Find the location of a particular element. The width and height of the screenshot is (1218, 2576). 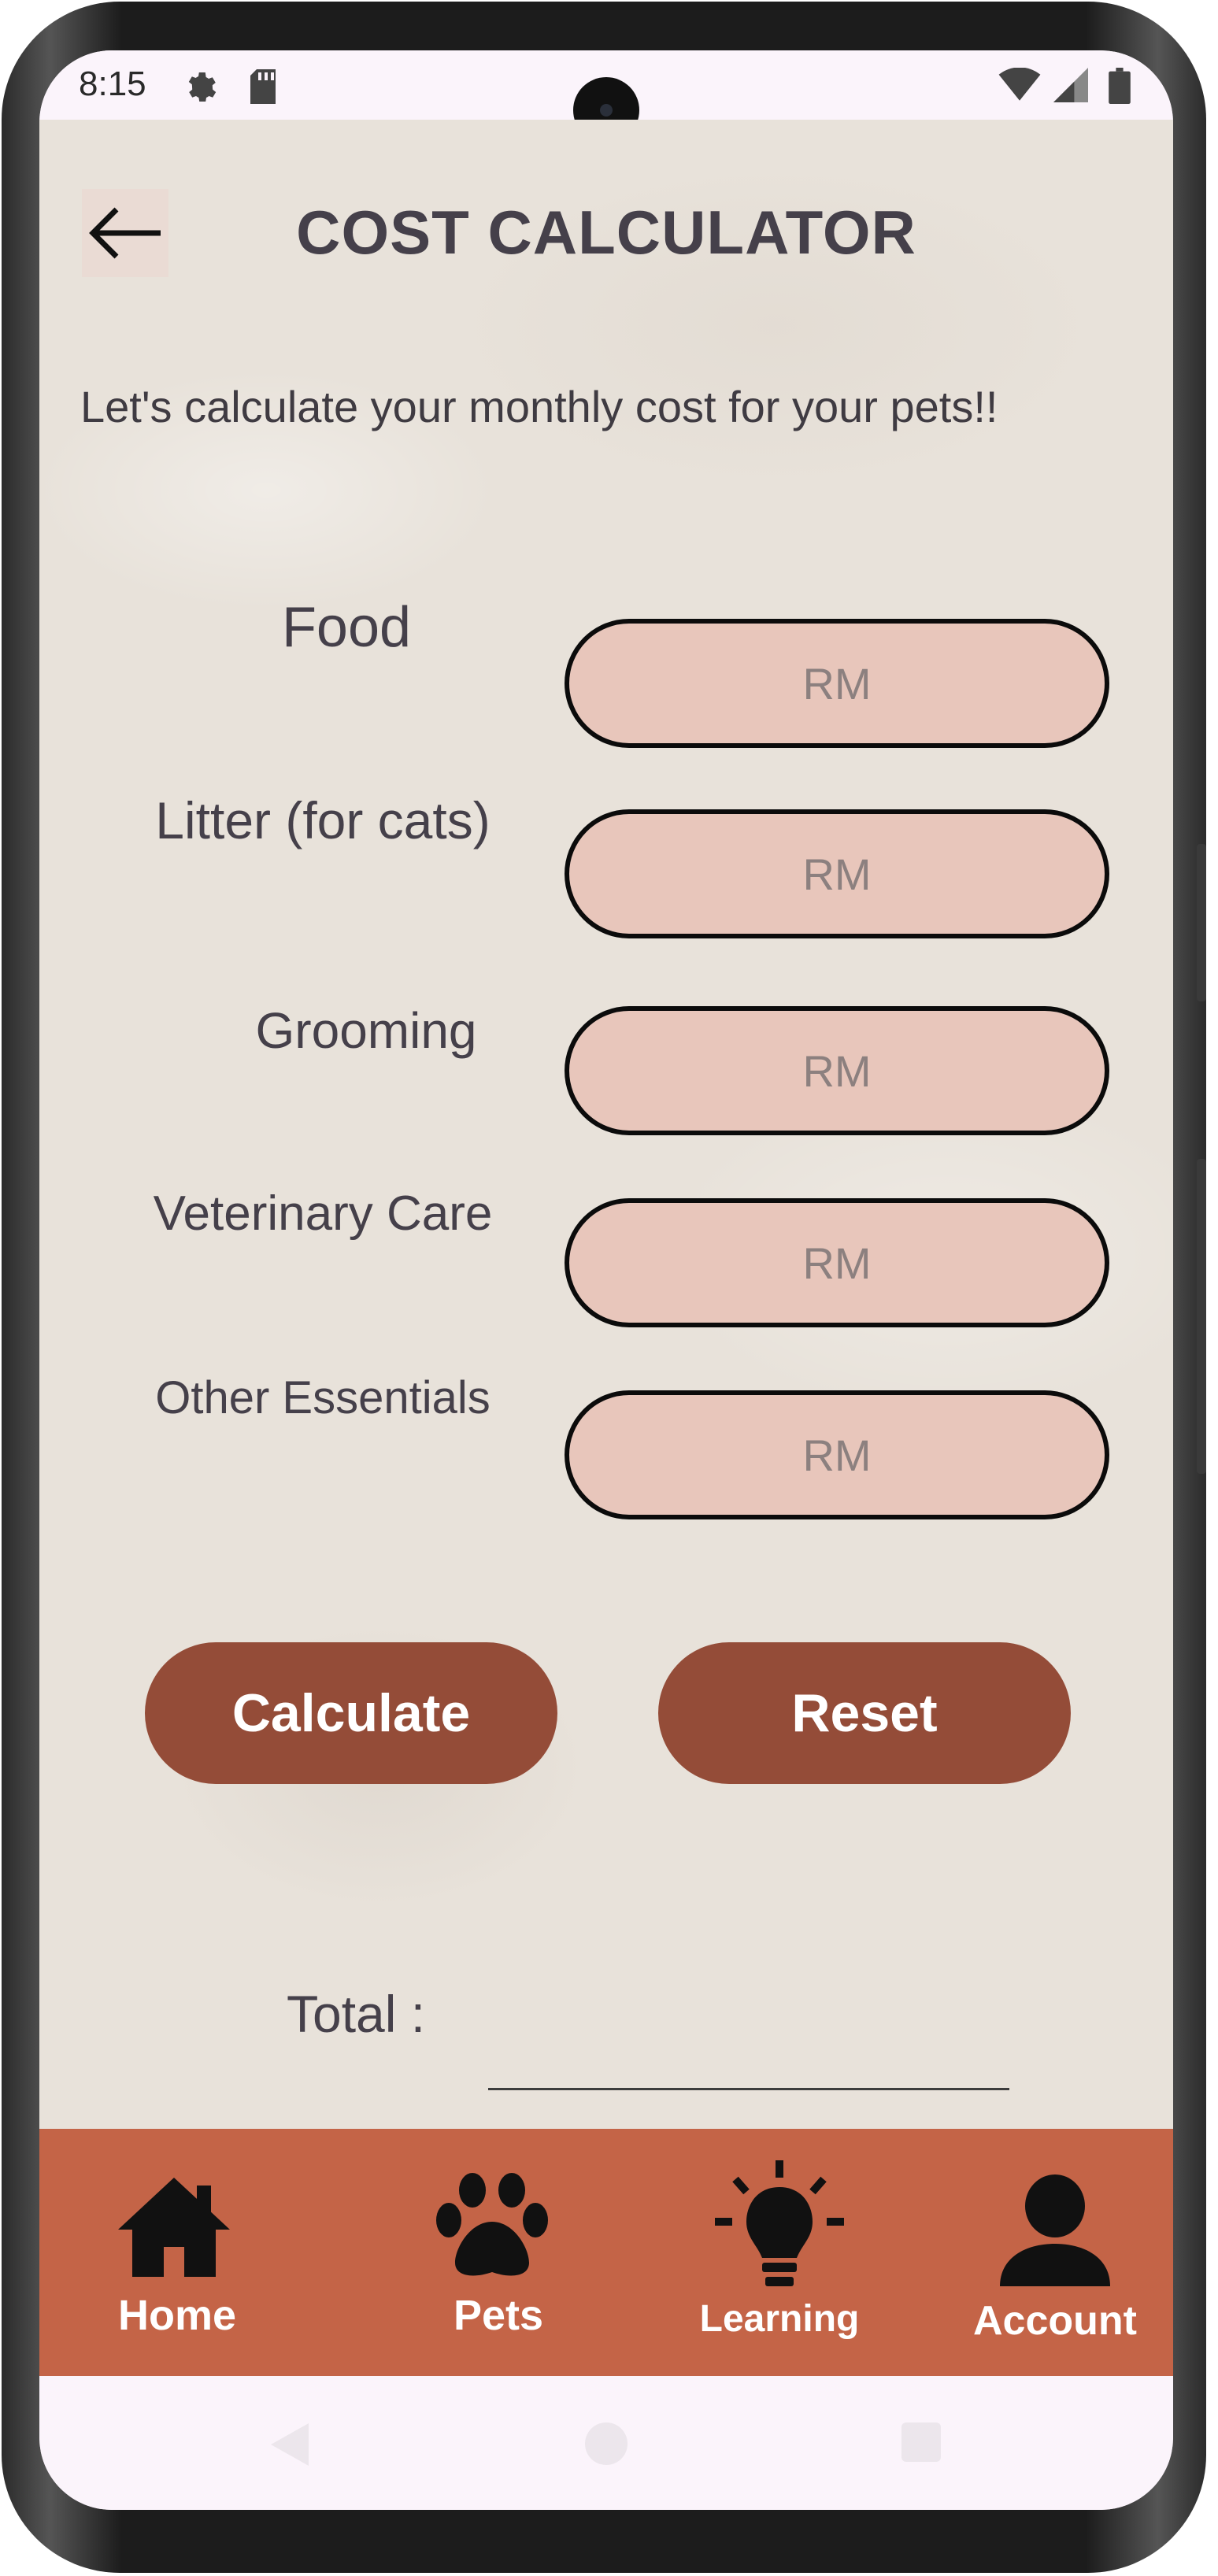

nav-pets: Pets is located at coordinates (492, 2252).